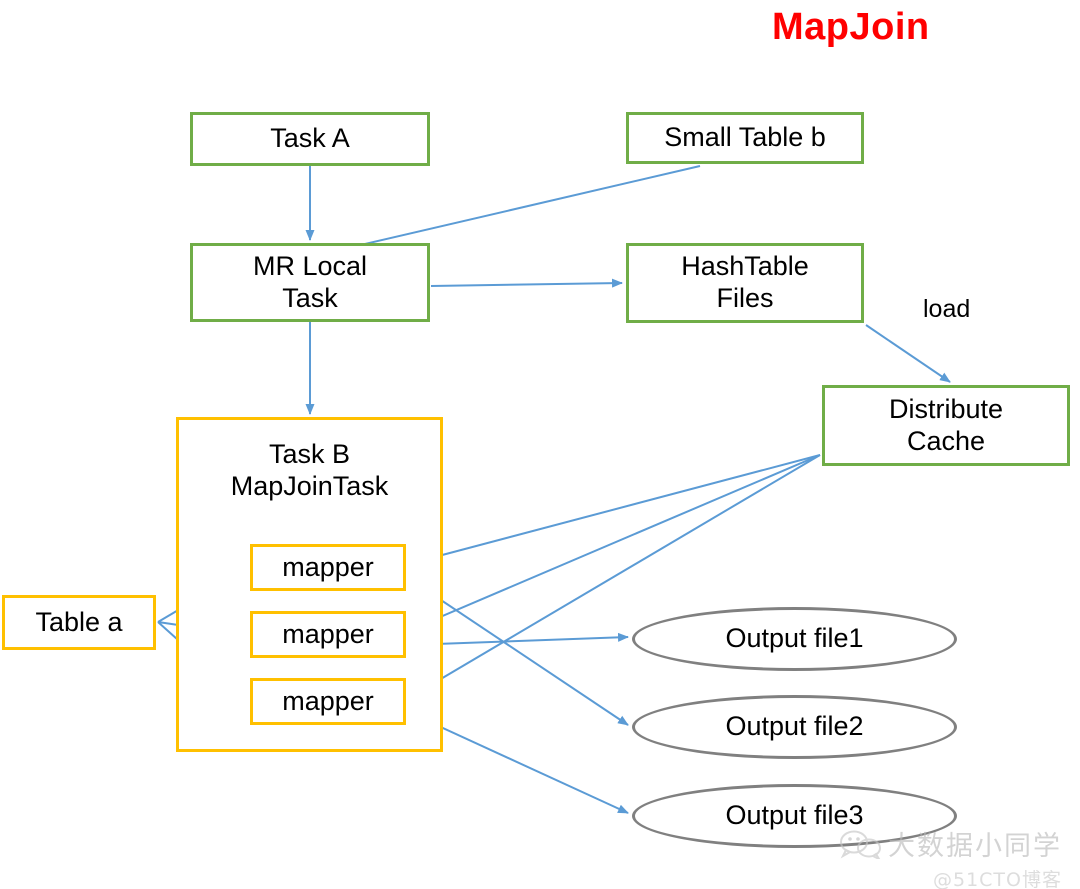  What do you see at coordinates (310, 282) in the screenshot?
I see `node-mr-local-task: MR Local Task` at bounding box center [310, 282].